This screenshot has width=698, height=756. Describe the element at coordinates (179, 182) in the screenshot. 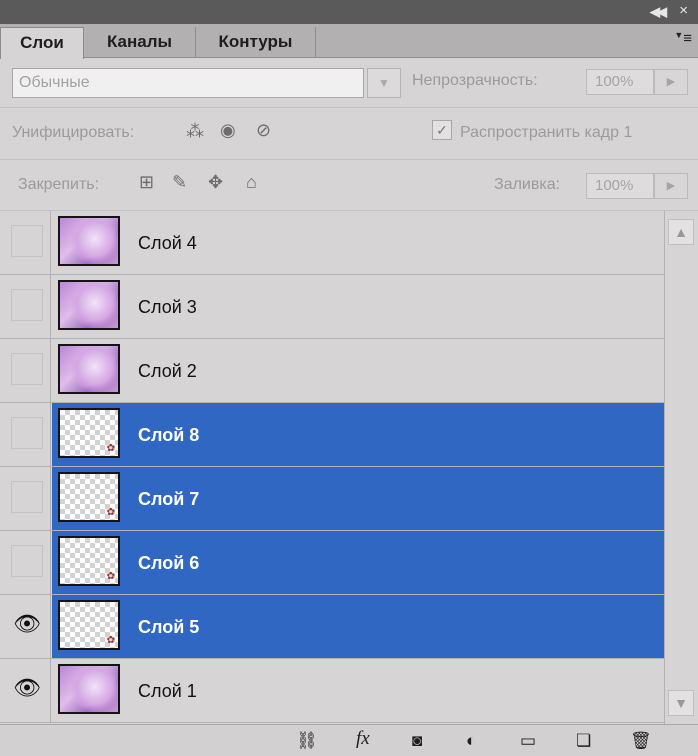

I see `lock-image-pixels-icon: ✎` at that location.